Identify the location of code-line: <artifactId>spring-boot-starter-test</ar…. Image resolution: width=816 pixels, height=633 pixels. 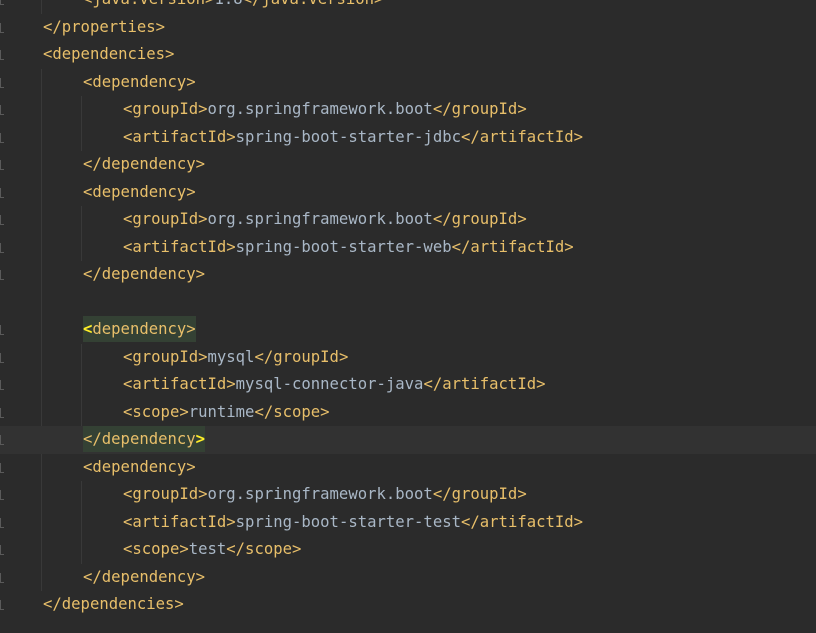
(408, 523).